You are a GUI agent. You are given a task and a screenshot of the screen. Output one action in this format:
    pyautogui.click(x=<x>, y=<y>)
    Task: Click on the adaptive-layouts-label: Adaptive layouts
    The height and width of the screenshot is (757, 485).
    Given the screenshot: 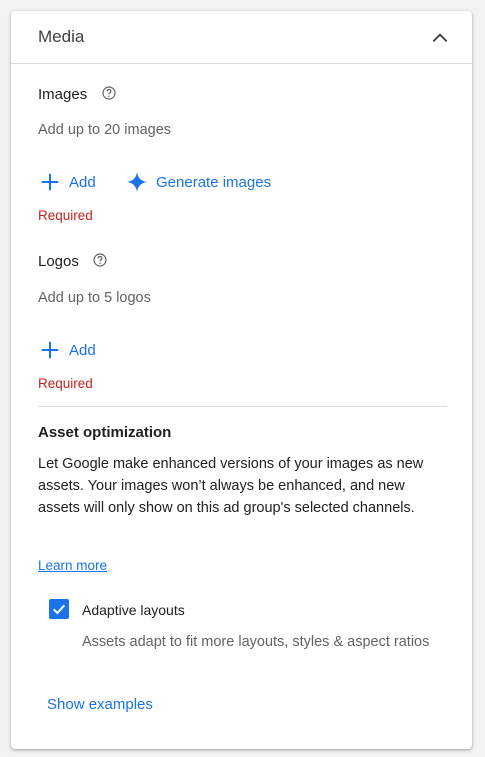 What is the action you would take?
    pyautogui.click(x=133, y=610)
    